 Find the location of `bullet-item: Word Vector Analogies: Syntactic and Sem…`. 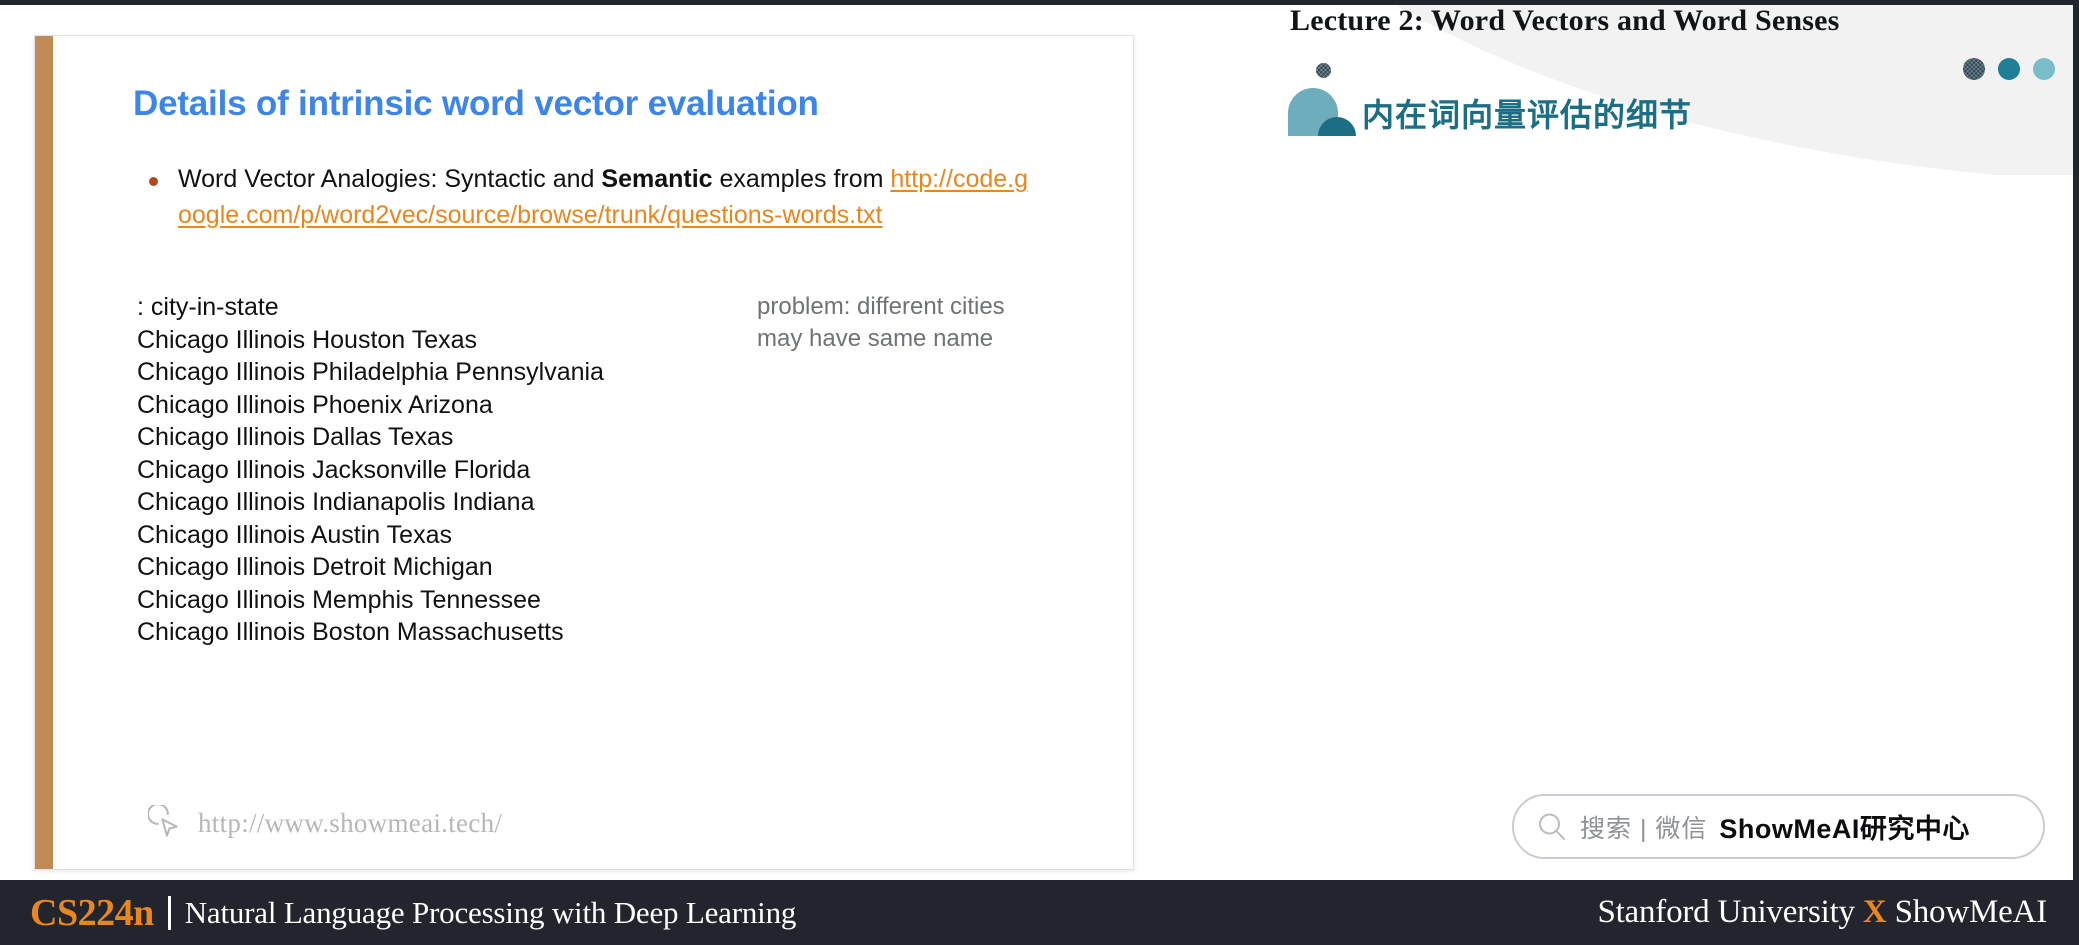

bullet-item: Word Vector Analogies: Syntactic and Sem… is located at coordinates (621, 197).